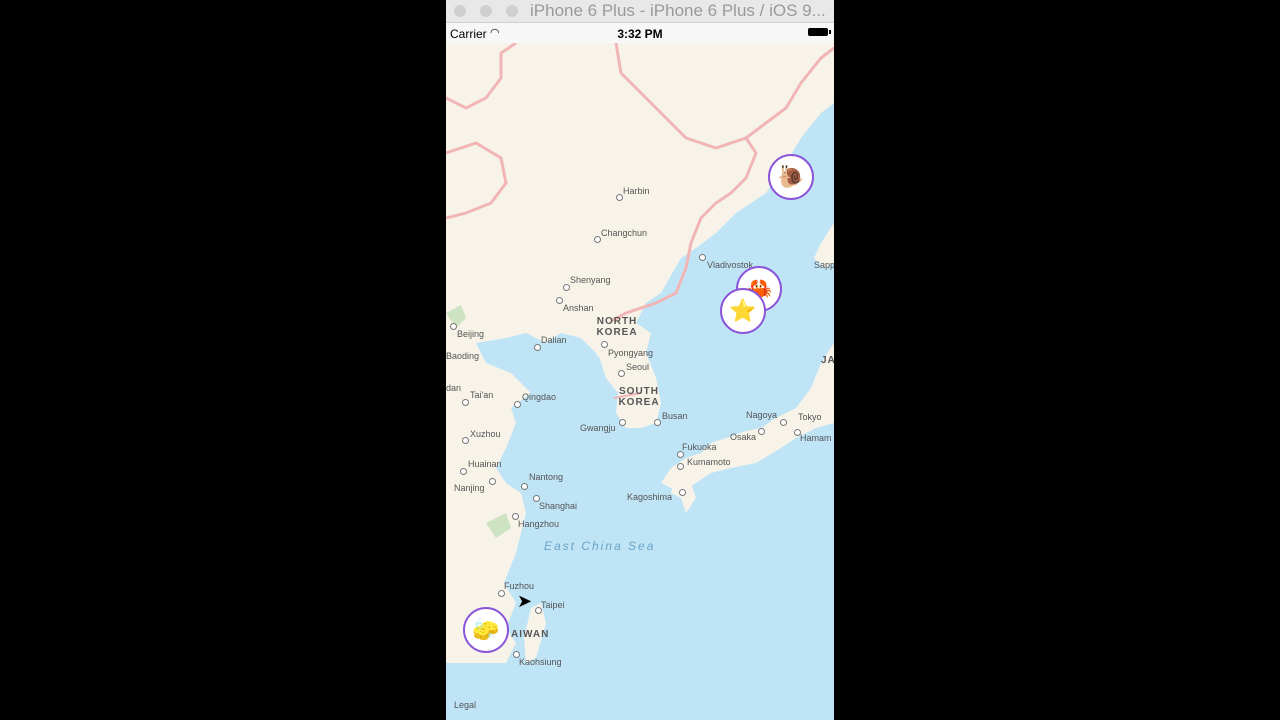  What do you see at coordinates (558, 506) in the screenshot?
I see `city-label-shanghai: Shanghai` at bounding box center [558, 506].